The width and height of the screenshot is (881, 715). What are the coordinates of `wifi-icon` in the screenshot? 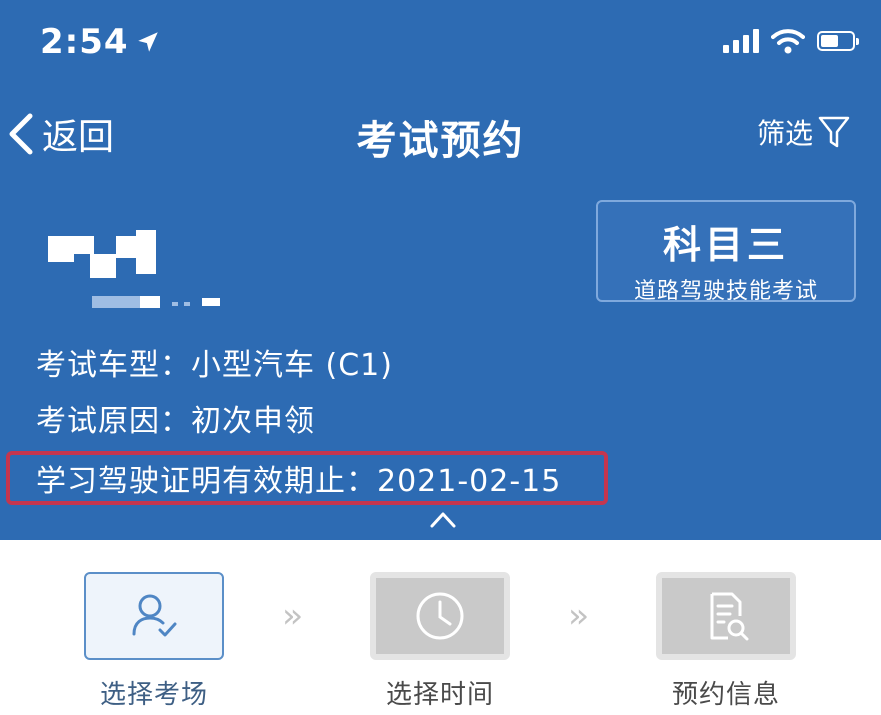 It's located at (788, 41).